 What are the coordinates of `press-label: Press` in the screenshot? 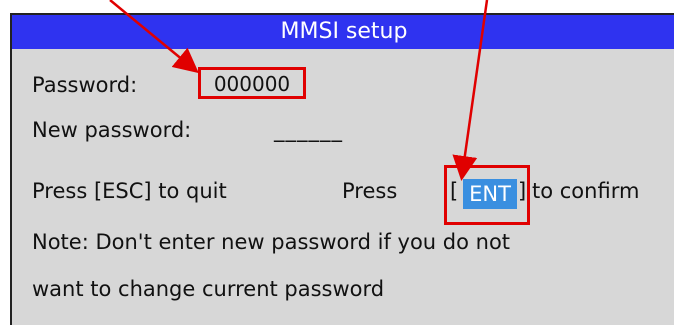 It's located at (370, 191).